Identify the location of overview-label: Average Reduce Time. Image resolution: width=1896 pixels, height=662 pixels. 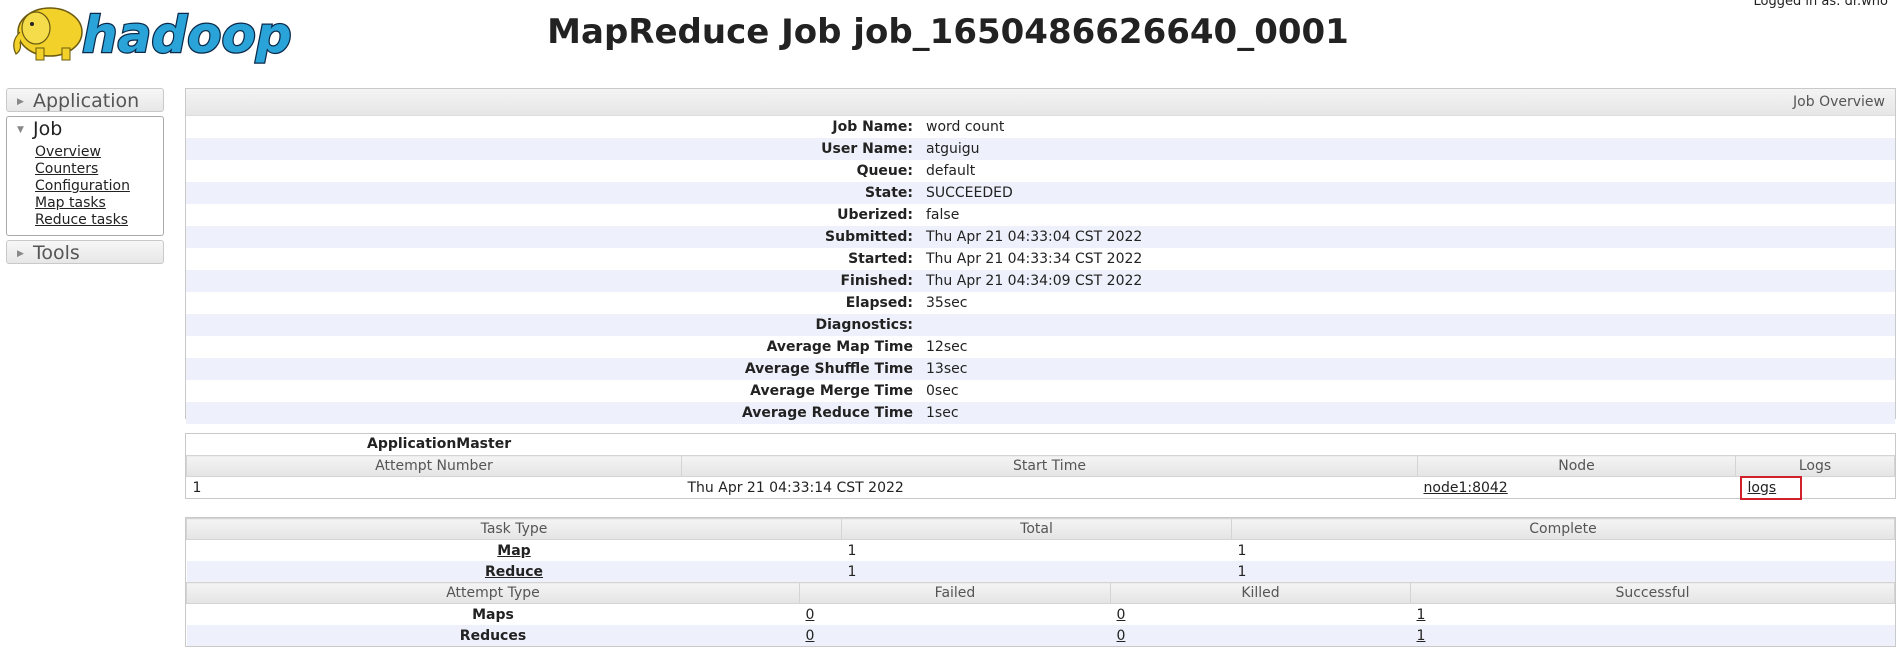
(827, 413).